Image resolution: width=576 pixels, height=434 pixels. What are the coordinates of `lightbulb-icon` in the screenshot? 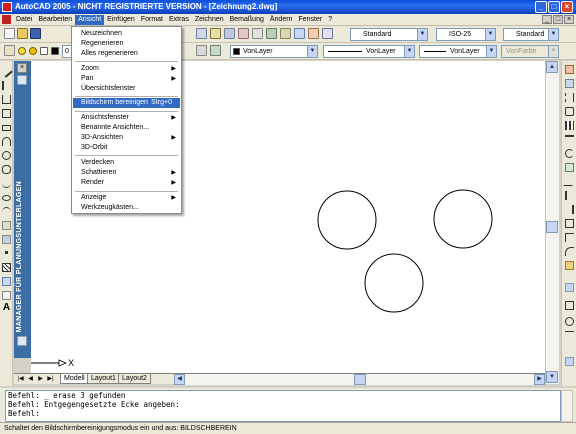 It's located at (22, 51).